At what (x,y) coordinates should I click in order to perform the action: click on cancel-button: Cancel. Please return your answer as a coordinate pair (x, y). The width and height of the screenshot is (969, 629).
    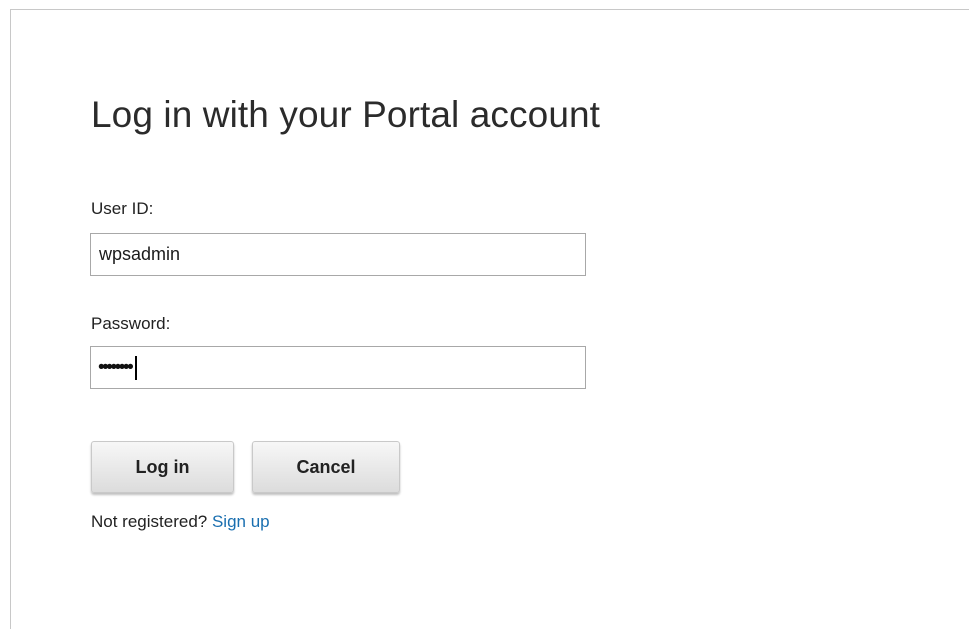
    Looking at the image, I should click on (326, 467).